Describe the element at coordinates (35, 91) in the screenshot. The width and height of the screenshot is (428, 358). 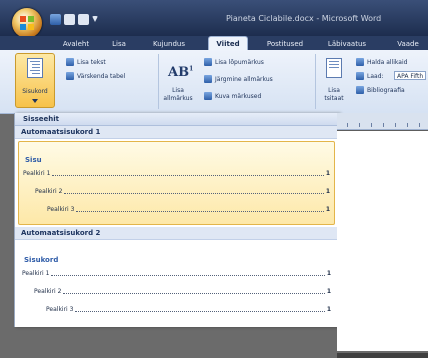
I see `toc-label: Sisukord` at that location.